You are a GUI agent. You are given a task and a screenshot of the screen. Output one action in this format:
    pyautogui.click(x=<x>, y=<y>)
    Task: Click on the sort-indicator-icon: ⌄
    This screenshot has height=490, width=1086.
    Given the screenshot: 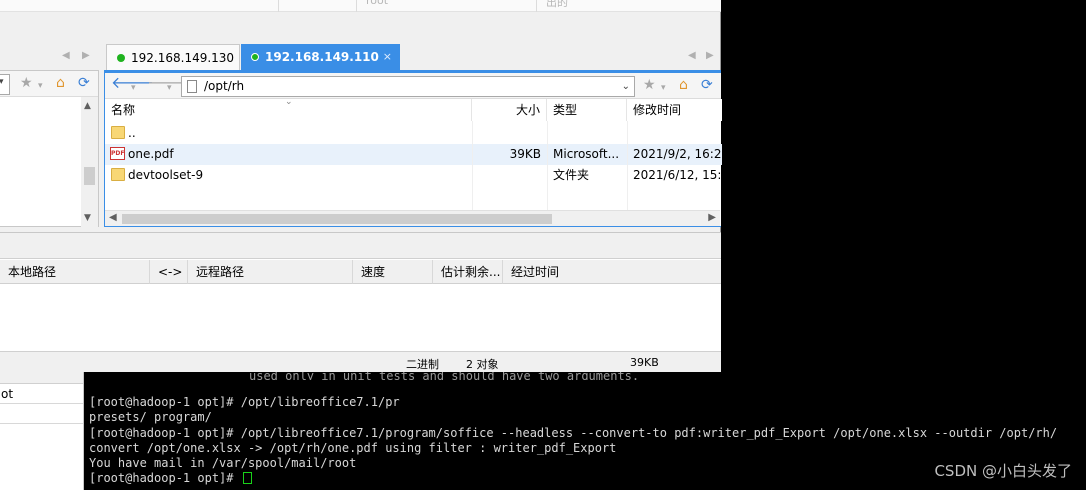 What is the action you would take?
    pyautogui.click(x=289, y=102)
    